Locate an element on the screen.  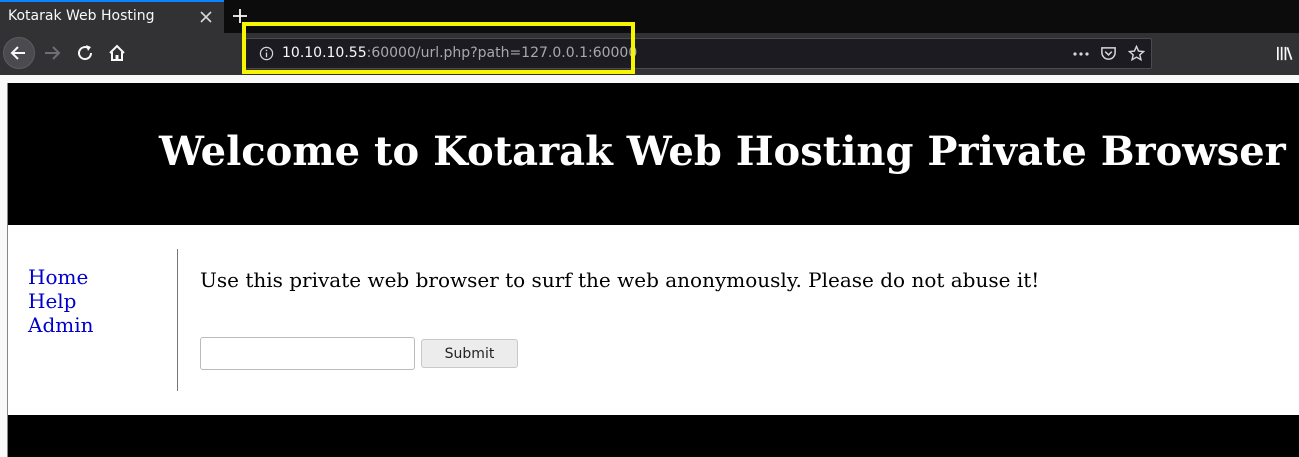
new-tab-icon is located at coordinates (240, 16).